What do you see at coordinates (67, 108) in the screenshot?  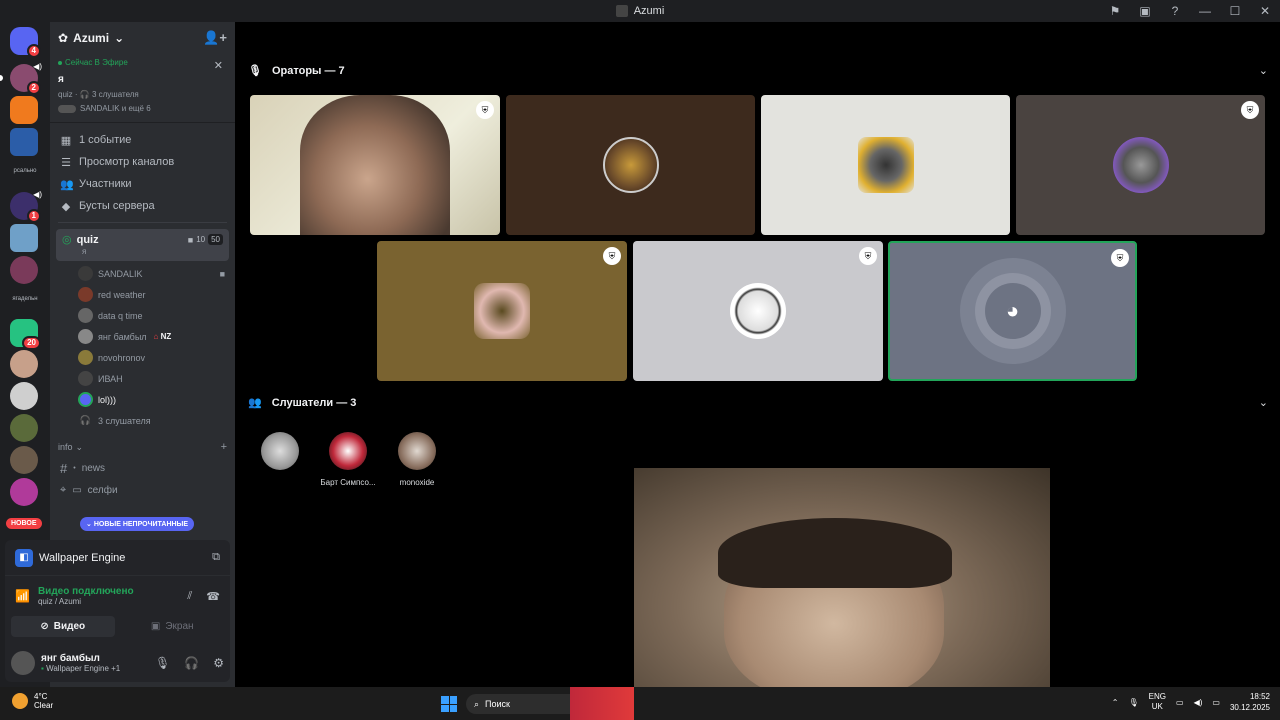 I see `watcher-avatars` at bounding box center [67, 108].